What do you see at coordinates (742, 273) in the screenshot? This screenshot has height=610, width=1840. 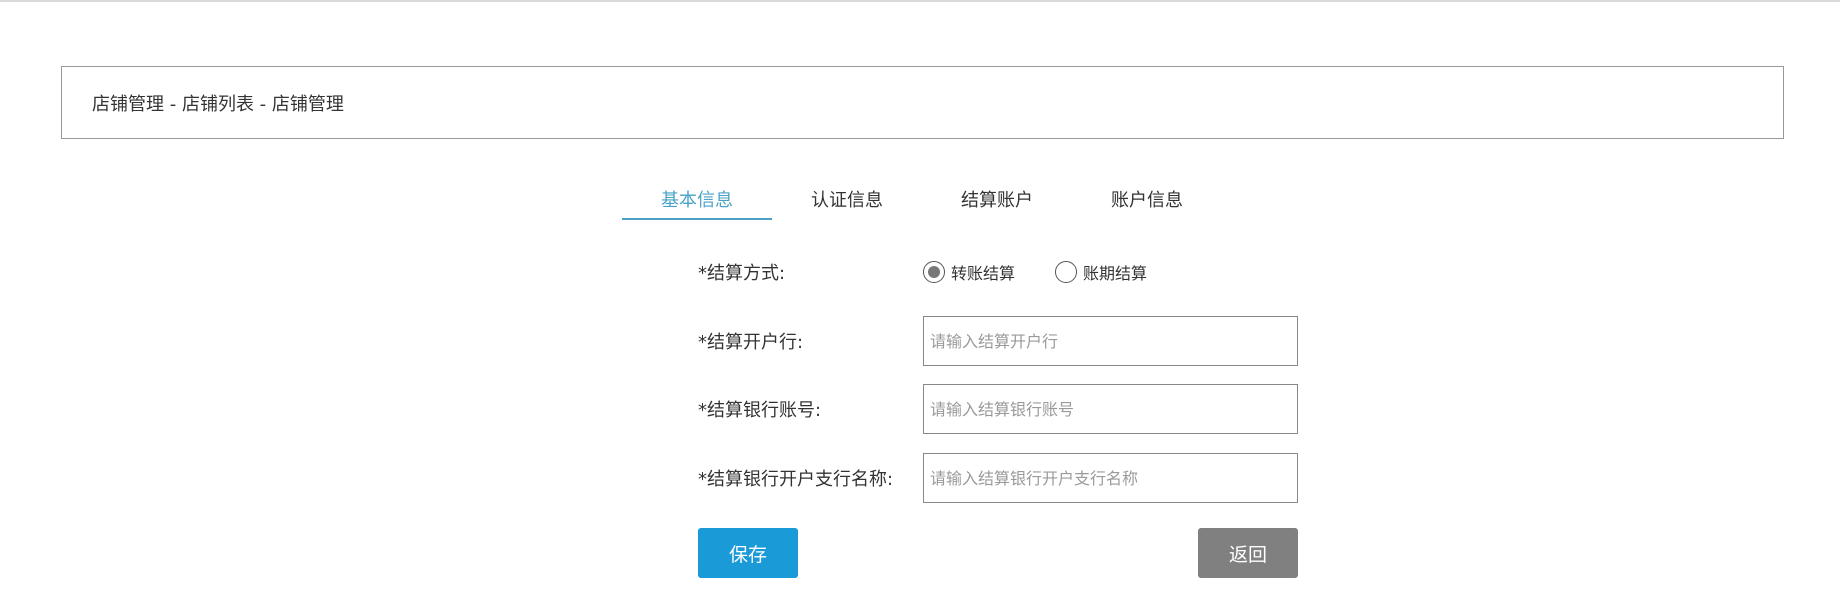 I see `settlement-method-label: *结算方式:` at bounding box center [742, 273].